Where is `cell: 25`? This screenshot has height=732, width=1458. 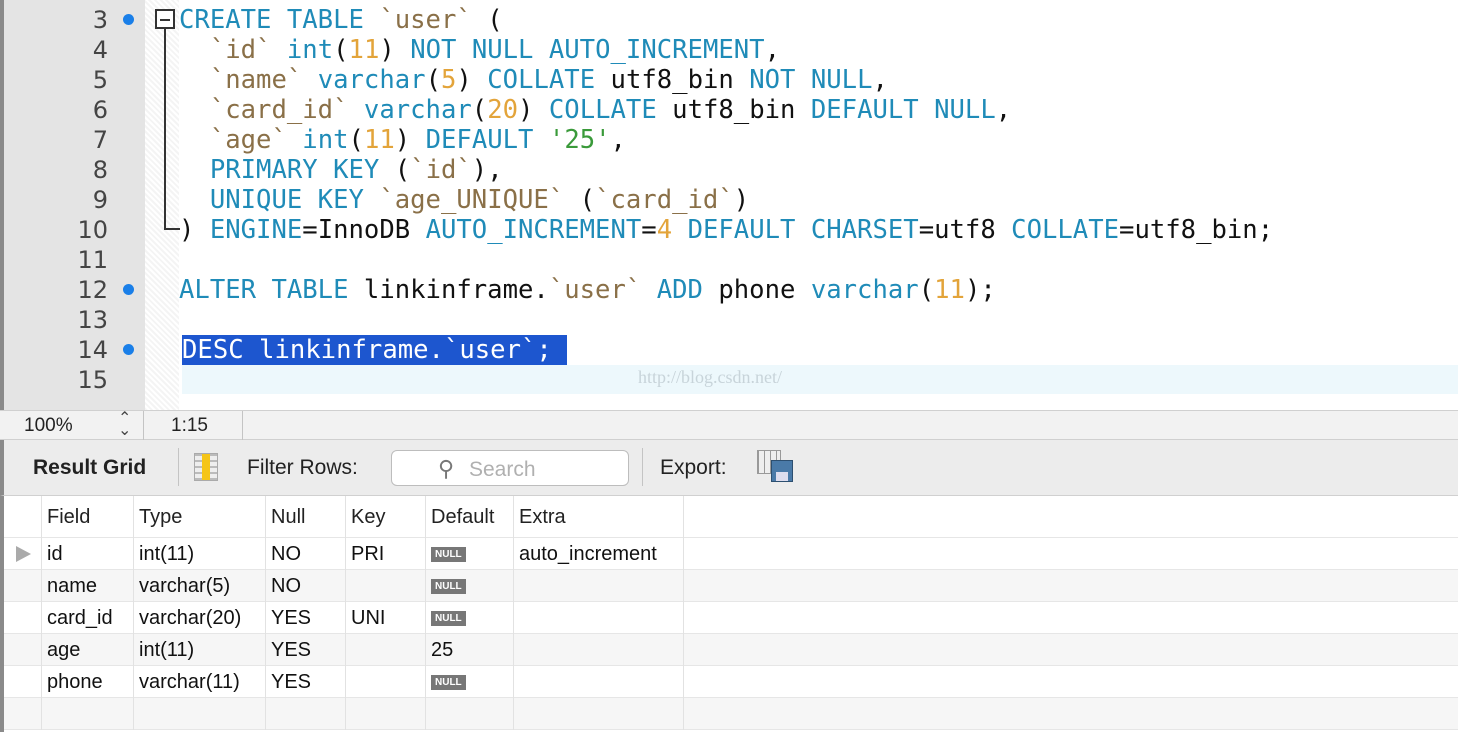
cell: 25 is located at coordinates (469, 650).